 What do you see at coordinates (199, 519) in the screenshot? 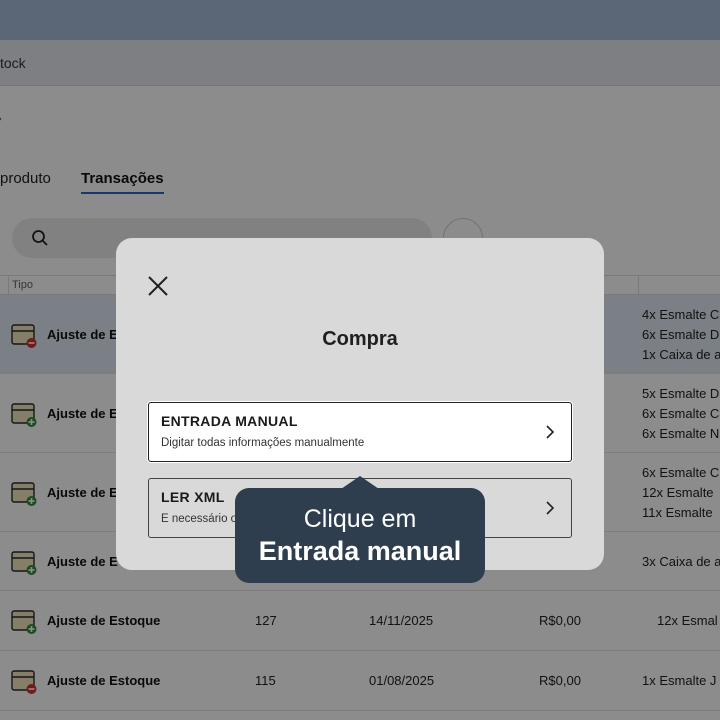
I see `option-description: É necessário o` at bounding box center [199, 519].